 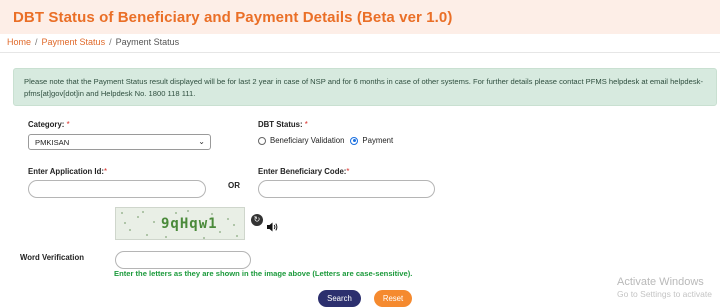 What do you see at coordinates (393, 298) in the screenshot?
I see `reset-button: Reset` at bounding box center [393, 298].